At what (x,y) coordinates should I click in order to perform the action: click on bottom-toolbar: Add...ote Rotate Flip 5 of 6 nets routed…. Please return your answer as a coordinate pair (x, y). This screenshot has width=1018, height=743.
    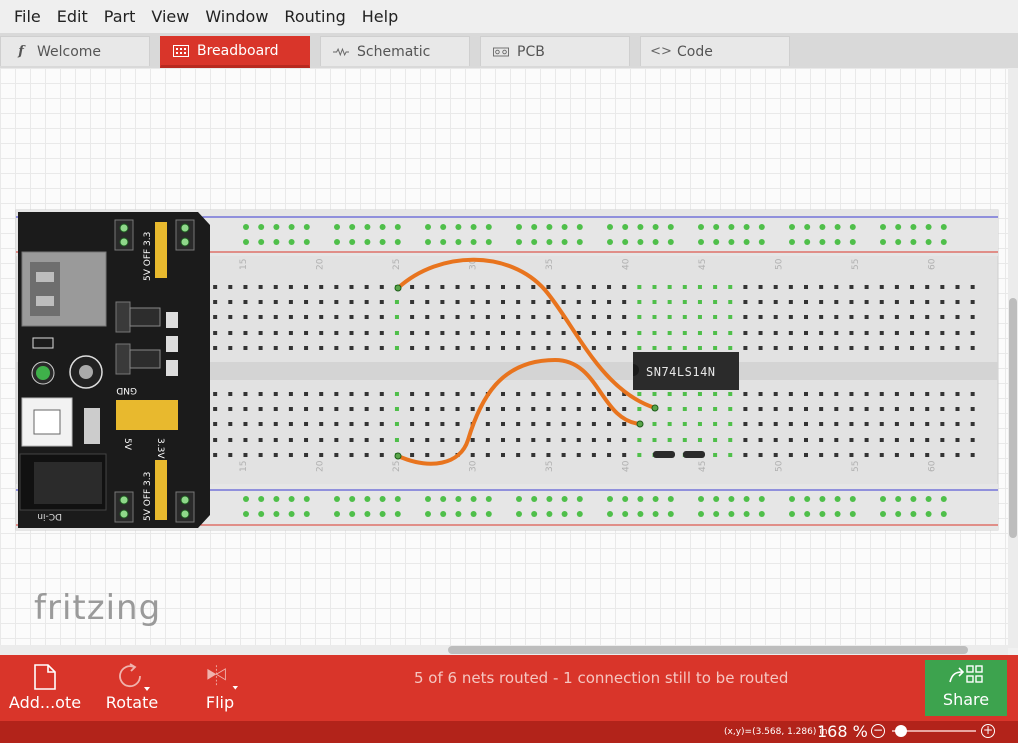
    Looking at the image, I should click on (509, 688).